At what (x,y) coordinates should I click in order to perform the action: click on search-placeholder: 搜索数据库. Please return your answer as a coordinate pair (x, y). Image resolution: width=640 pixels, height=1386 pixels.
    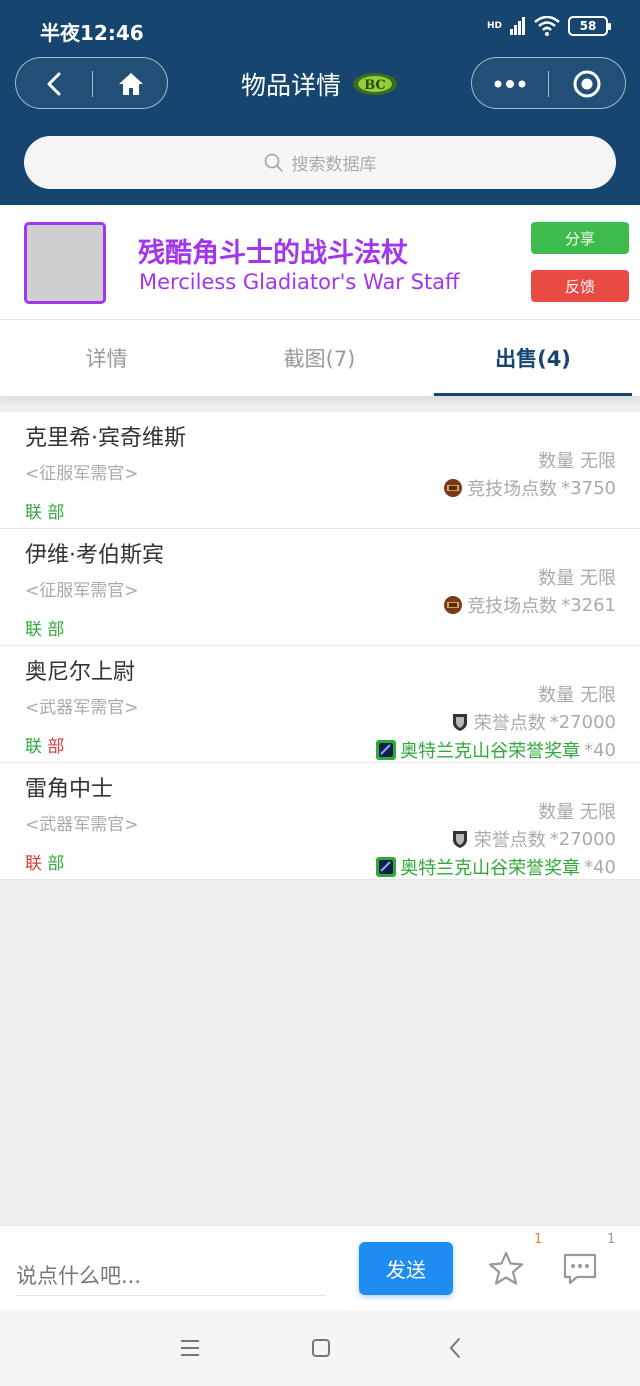
    Looking at the image, I should click on (334, 165).